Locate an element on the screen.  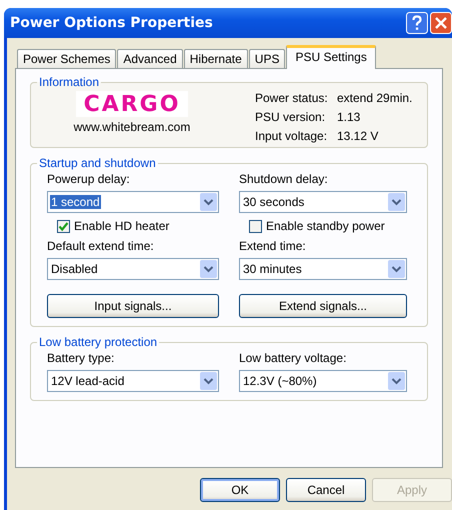
info-value: extend 29min. is located at coordinates (375, 98).